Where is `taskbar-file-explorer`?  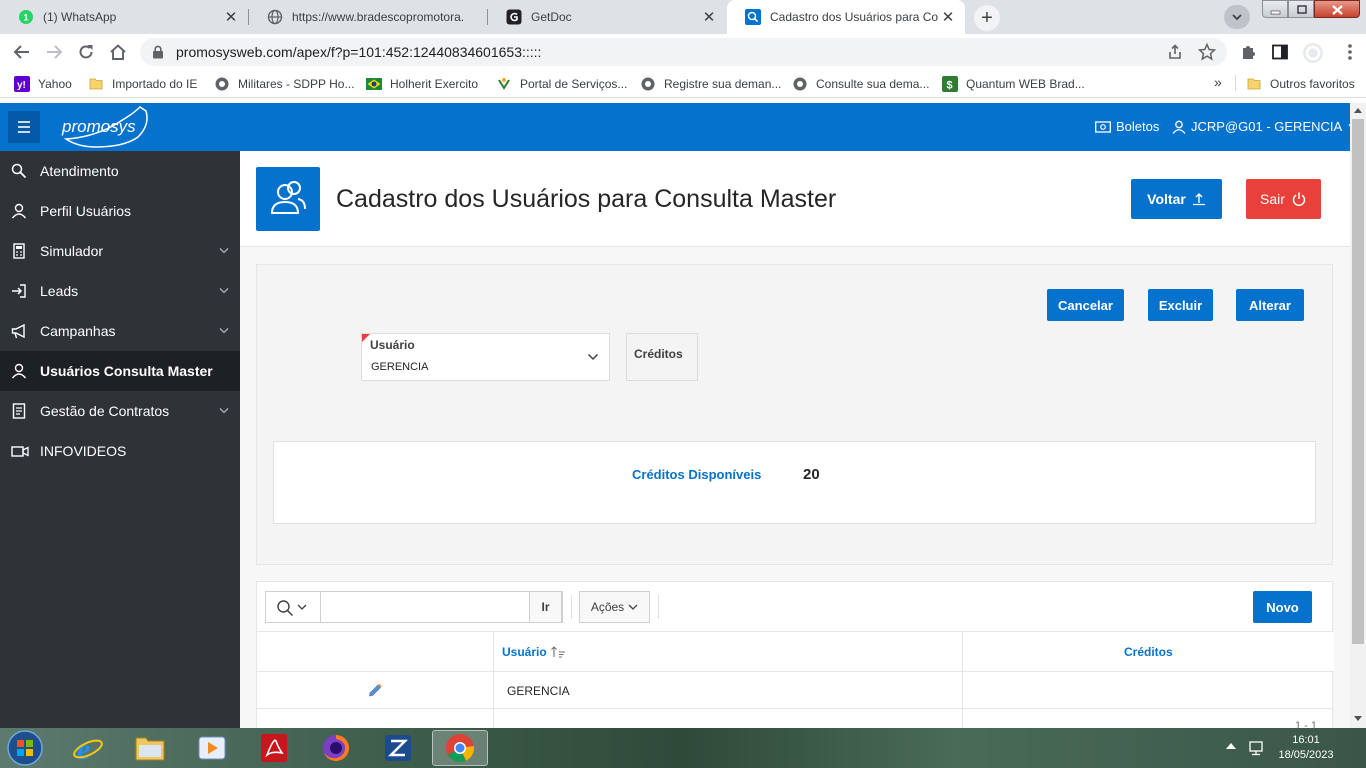
taskbar-file-explorer is located at coordinates (150, 748).